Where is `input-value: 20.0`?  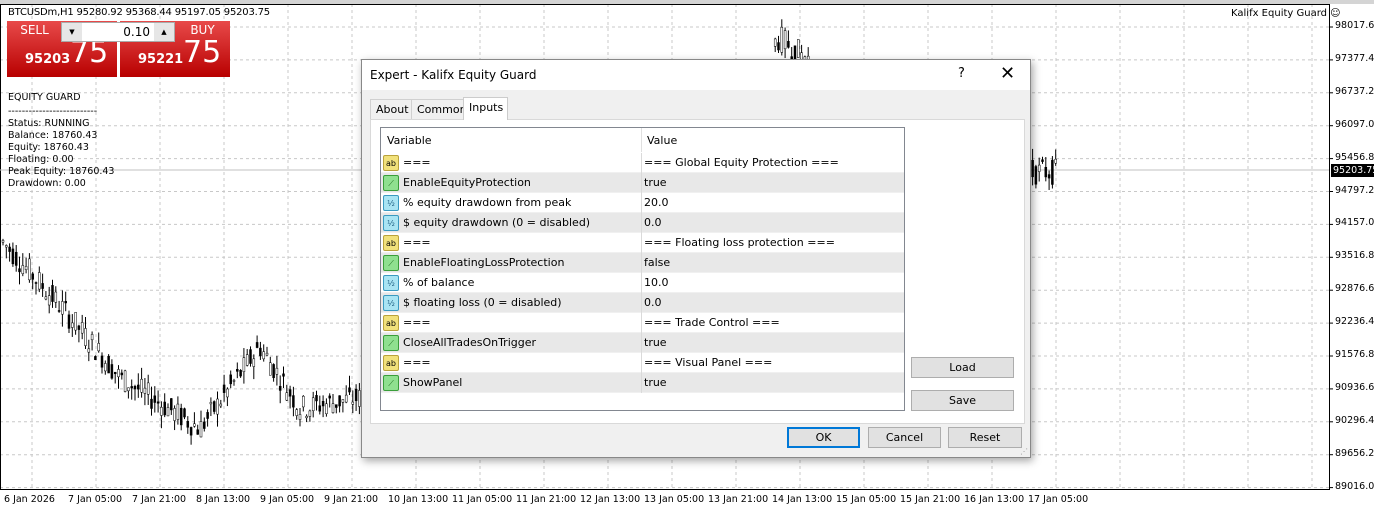 input-value: 20.0 is located at coordinates (656, 202).